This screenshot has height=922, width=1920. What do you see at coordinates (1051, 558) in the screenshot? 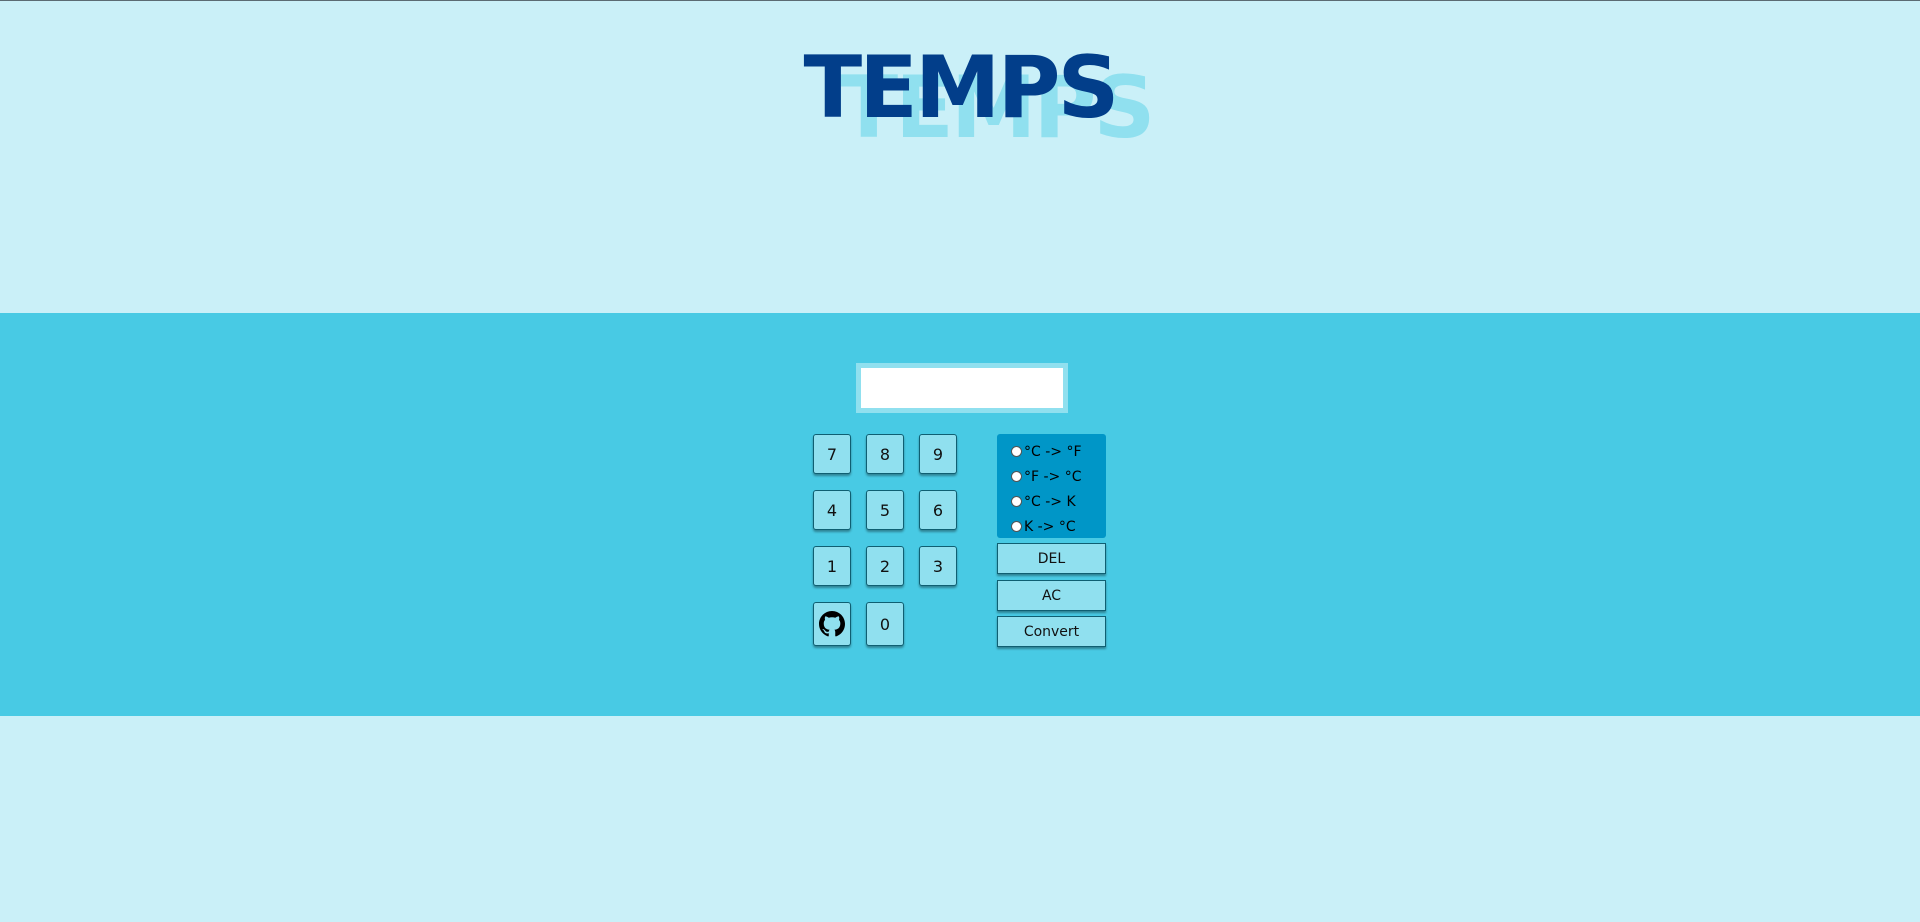
I see `del-button: DEL` at bounding box center [1051, 558].